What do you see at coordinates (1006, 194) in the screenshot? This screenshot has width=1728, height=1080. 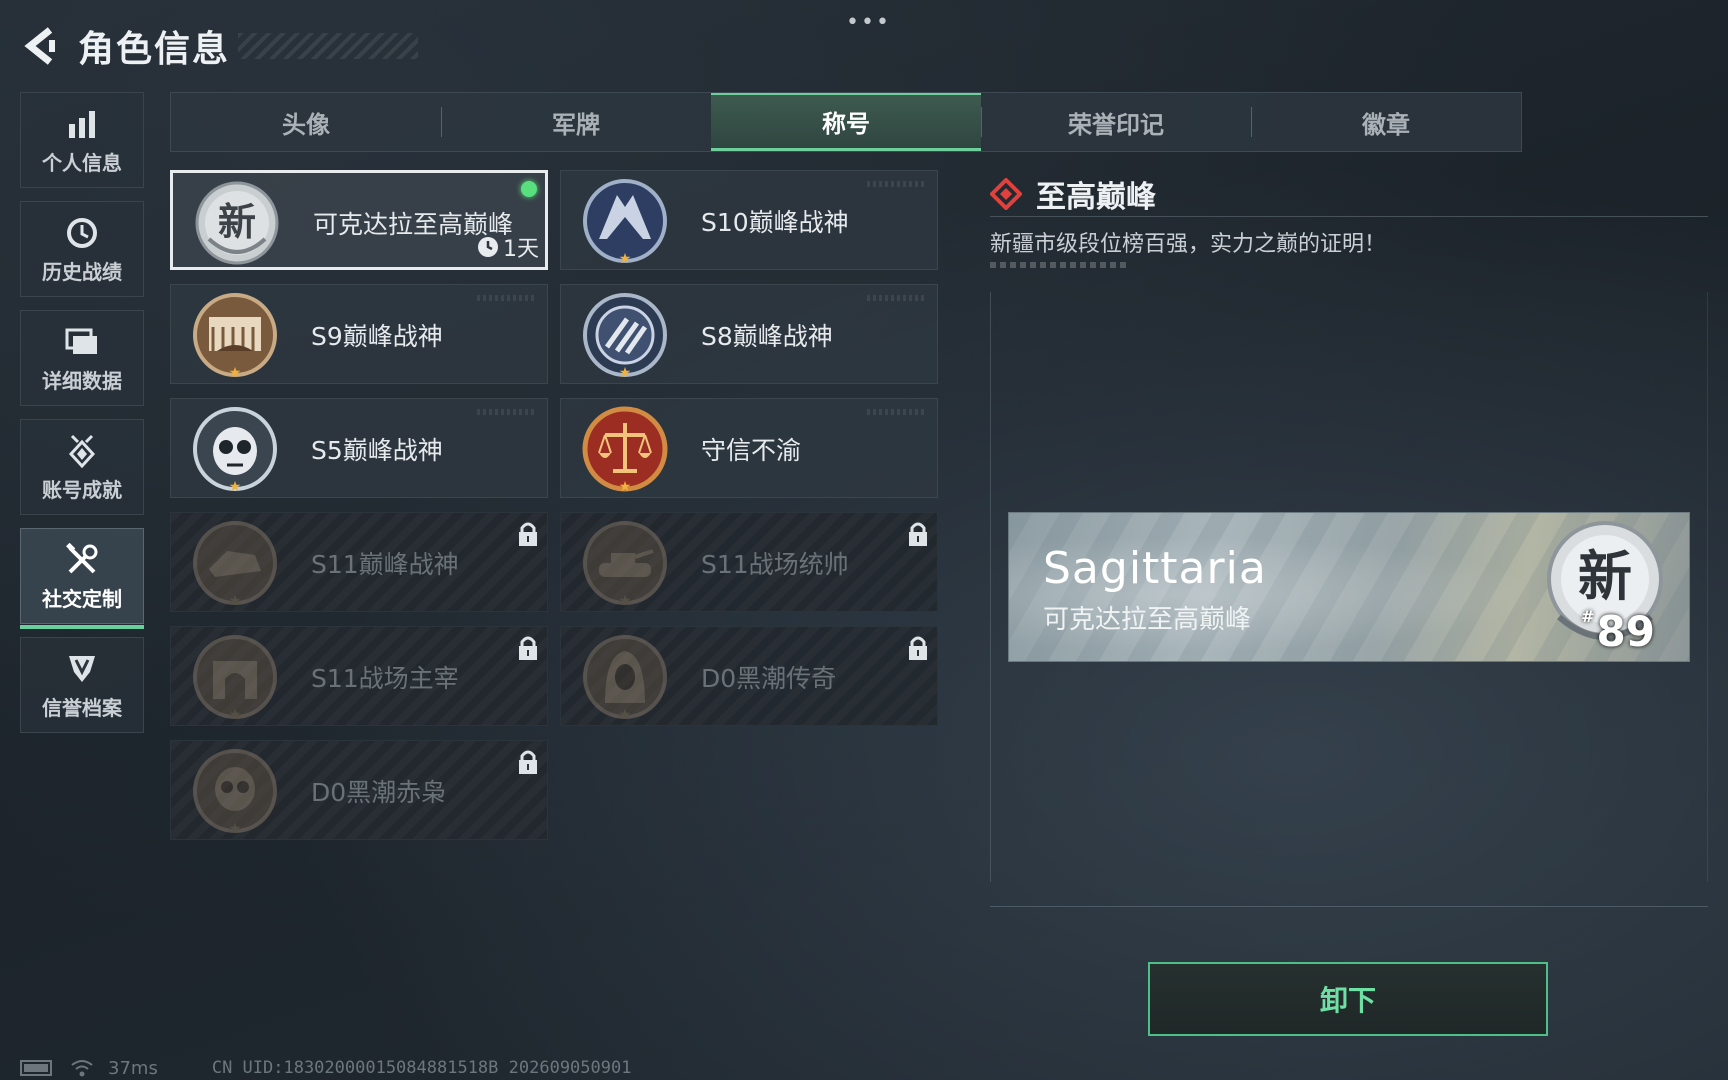 I see `diamond-icon` at bounding box center [1006, 194].